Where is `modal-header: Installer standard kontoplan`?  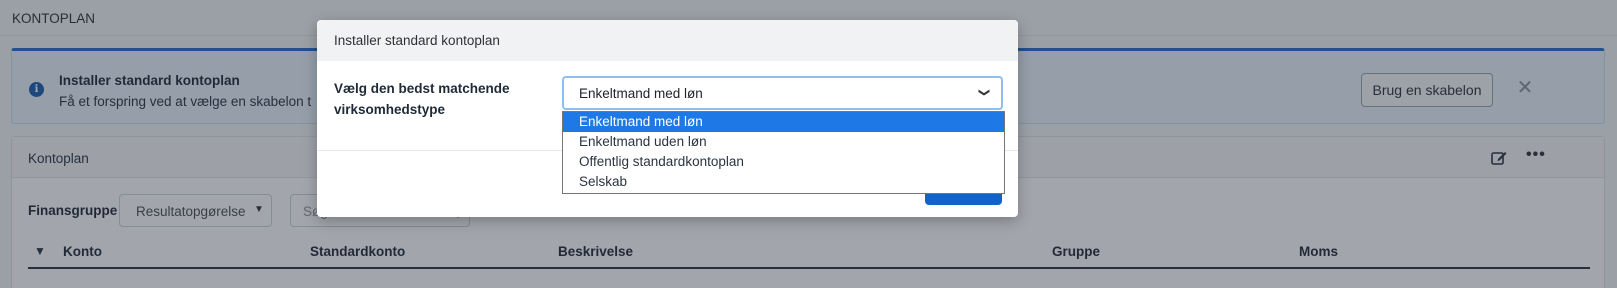 modal-header: Installer standard kontoplan is located at coordinates (667, 40).